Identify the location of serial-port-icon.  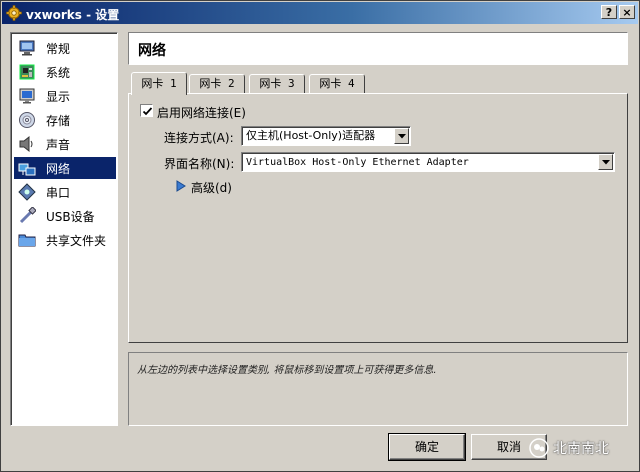
(27, 192).